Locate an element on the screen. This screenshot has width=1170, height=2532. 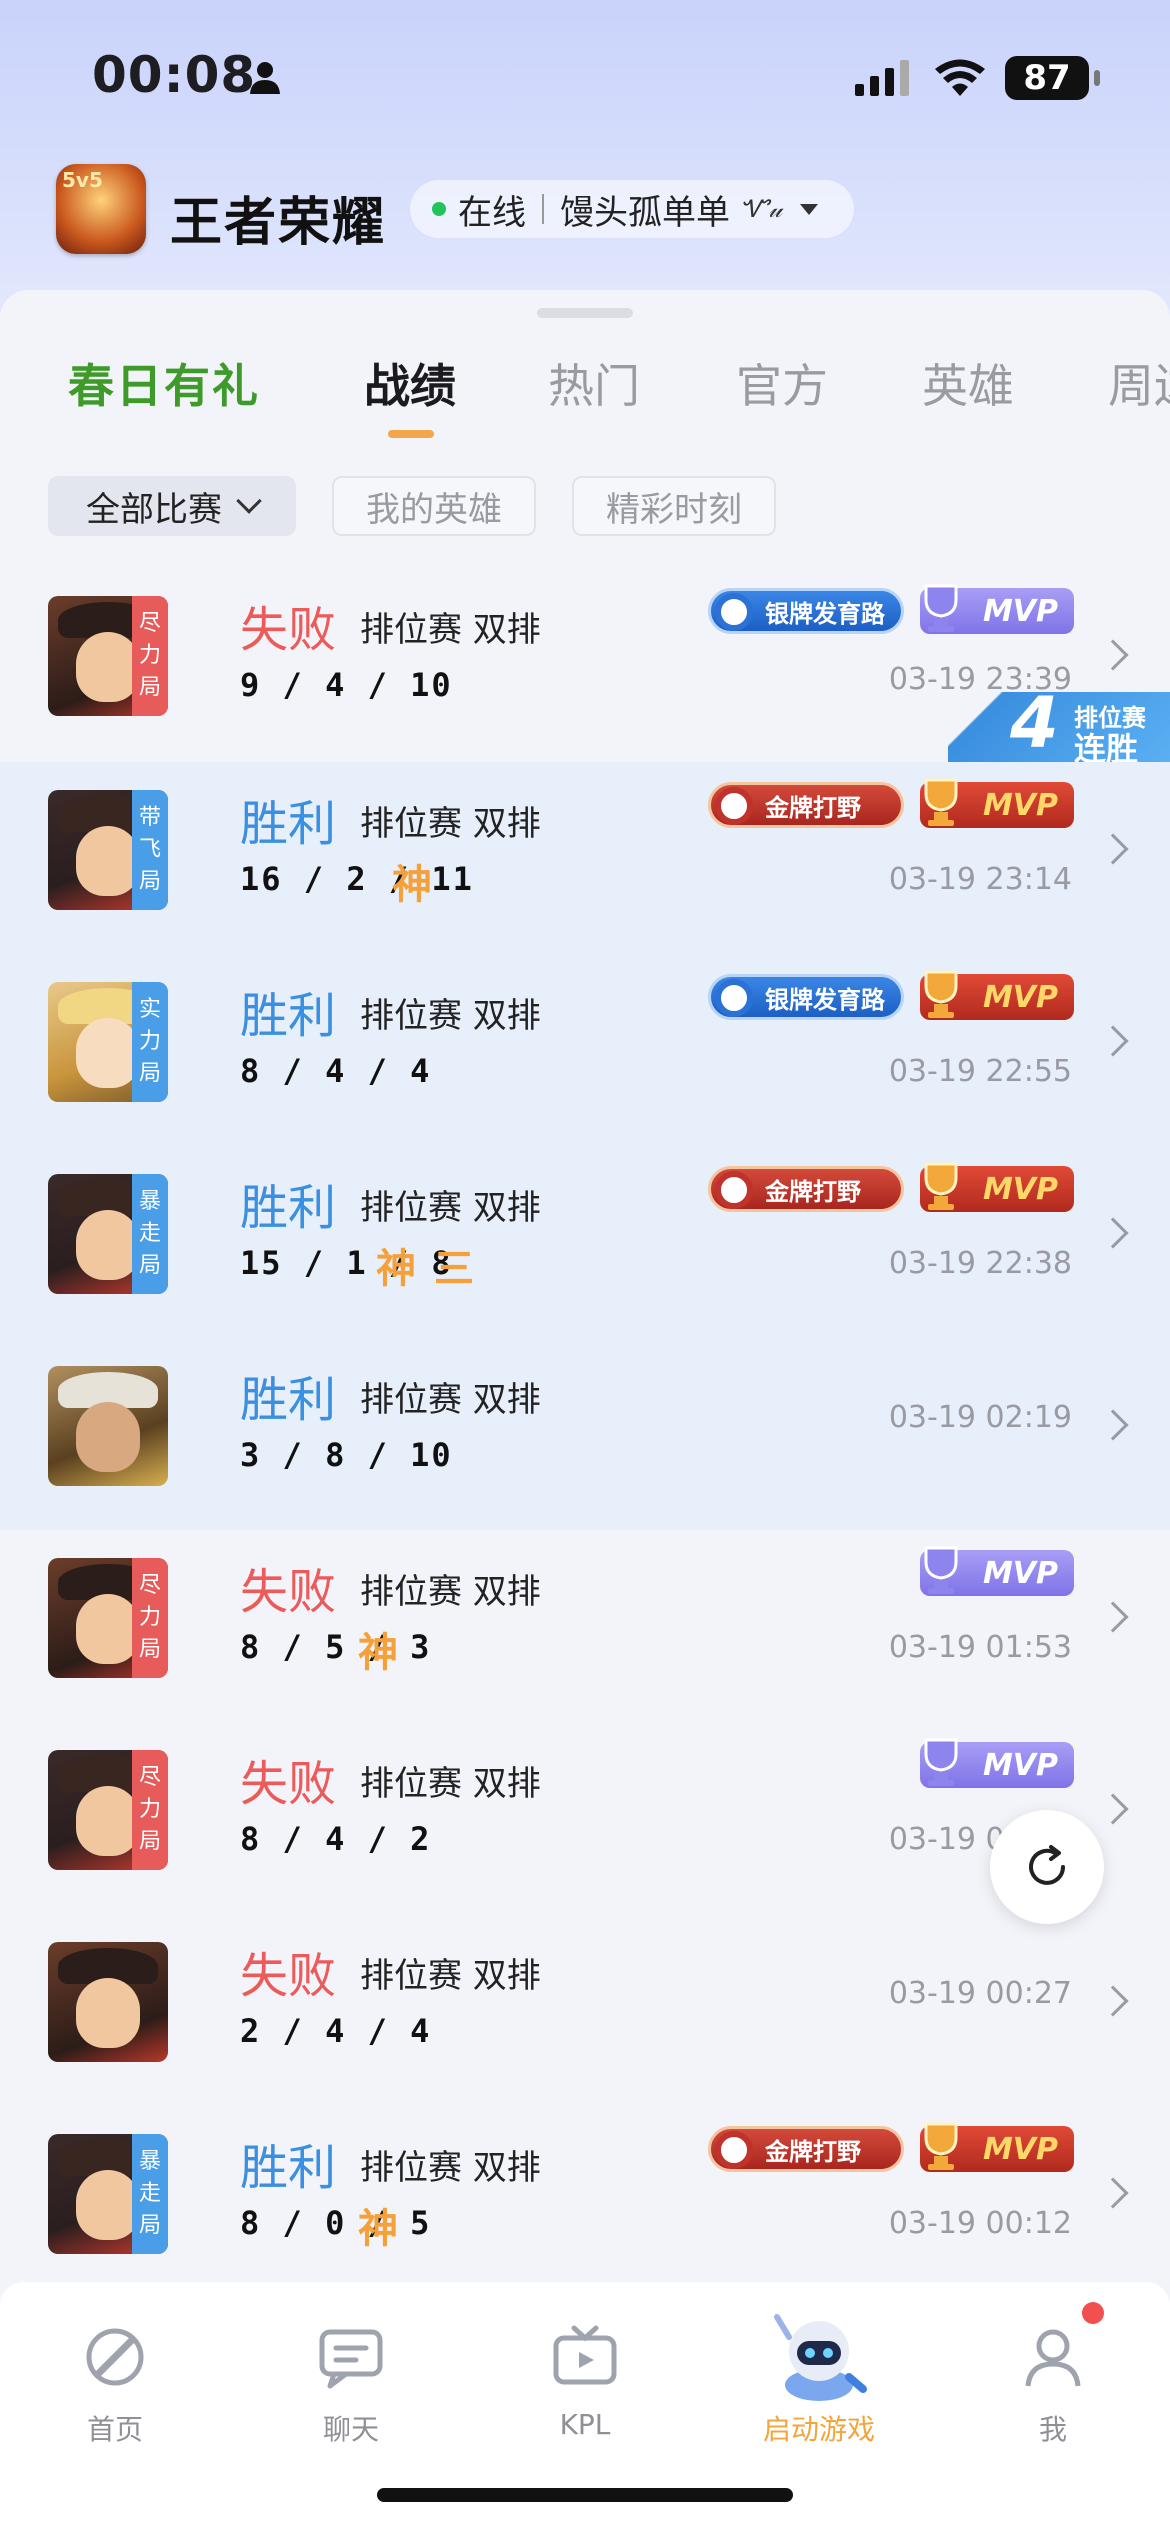
my-heroes-filter: 我的英雄 is located at coordinates (434, 506).